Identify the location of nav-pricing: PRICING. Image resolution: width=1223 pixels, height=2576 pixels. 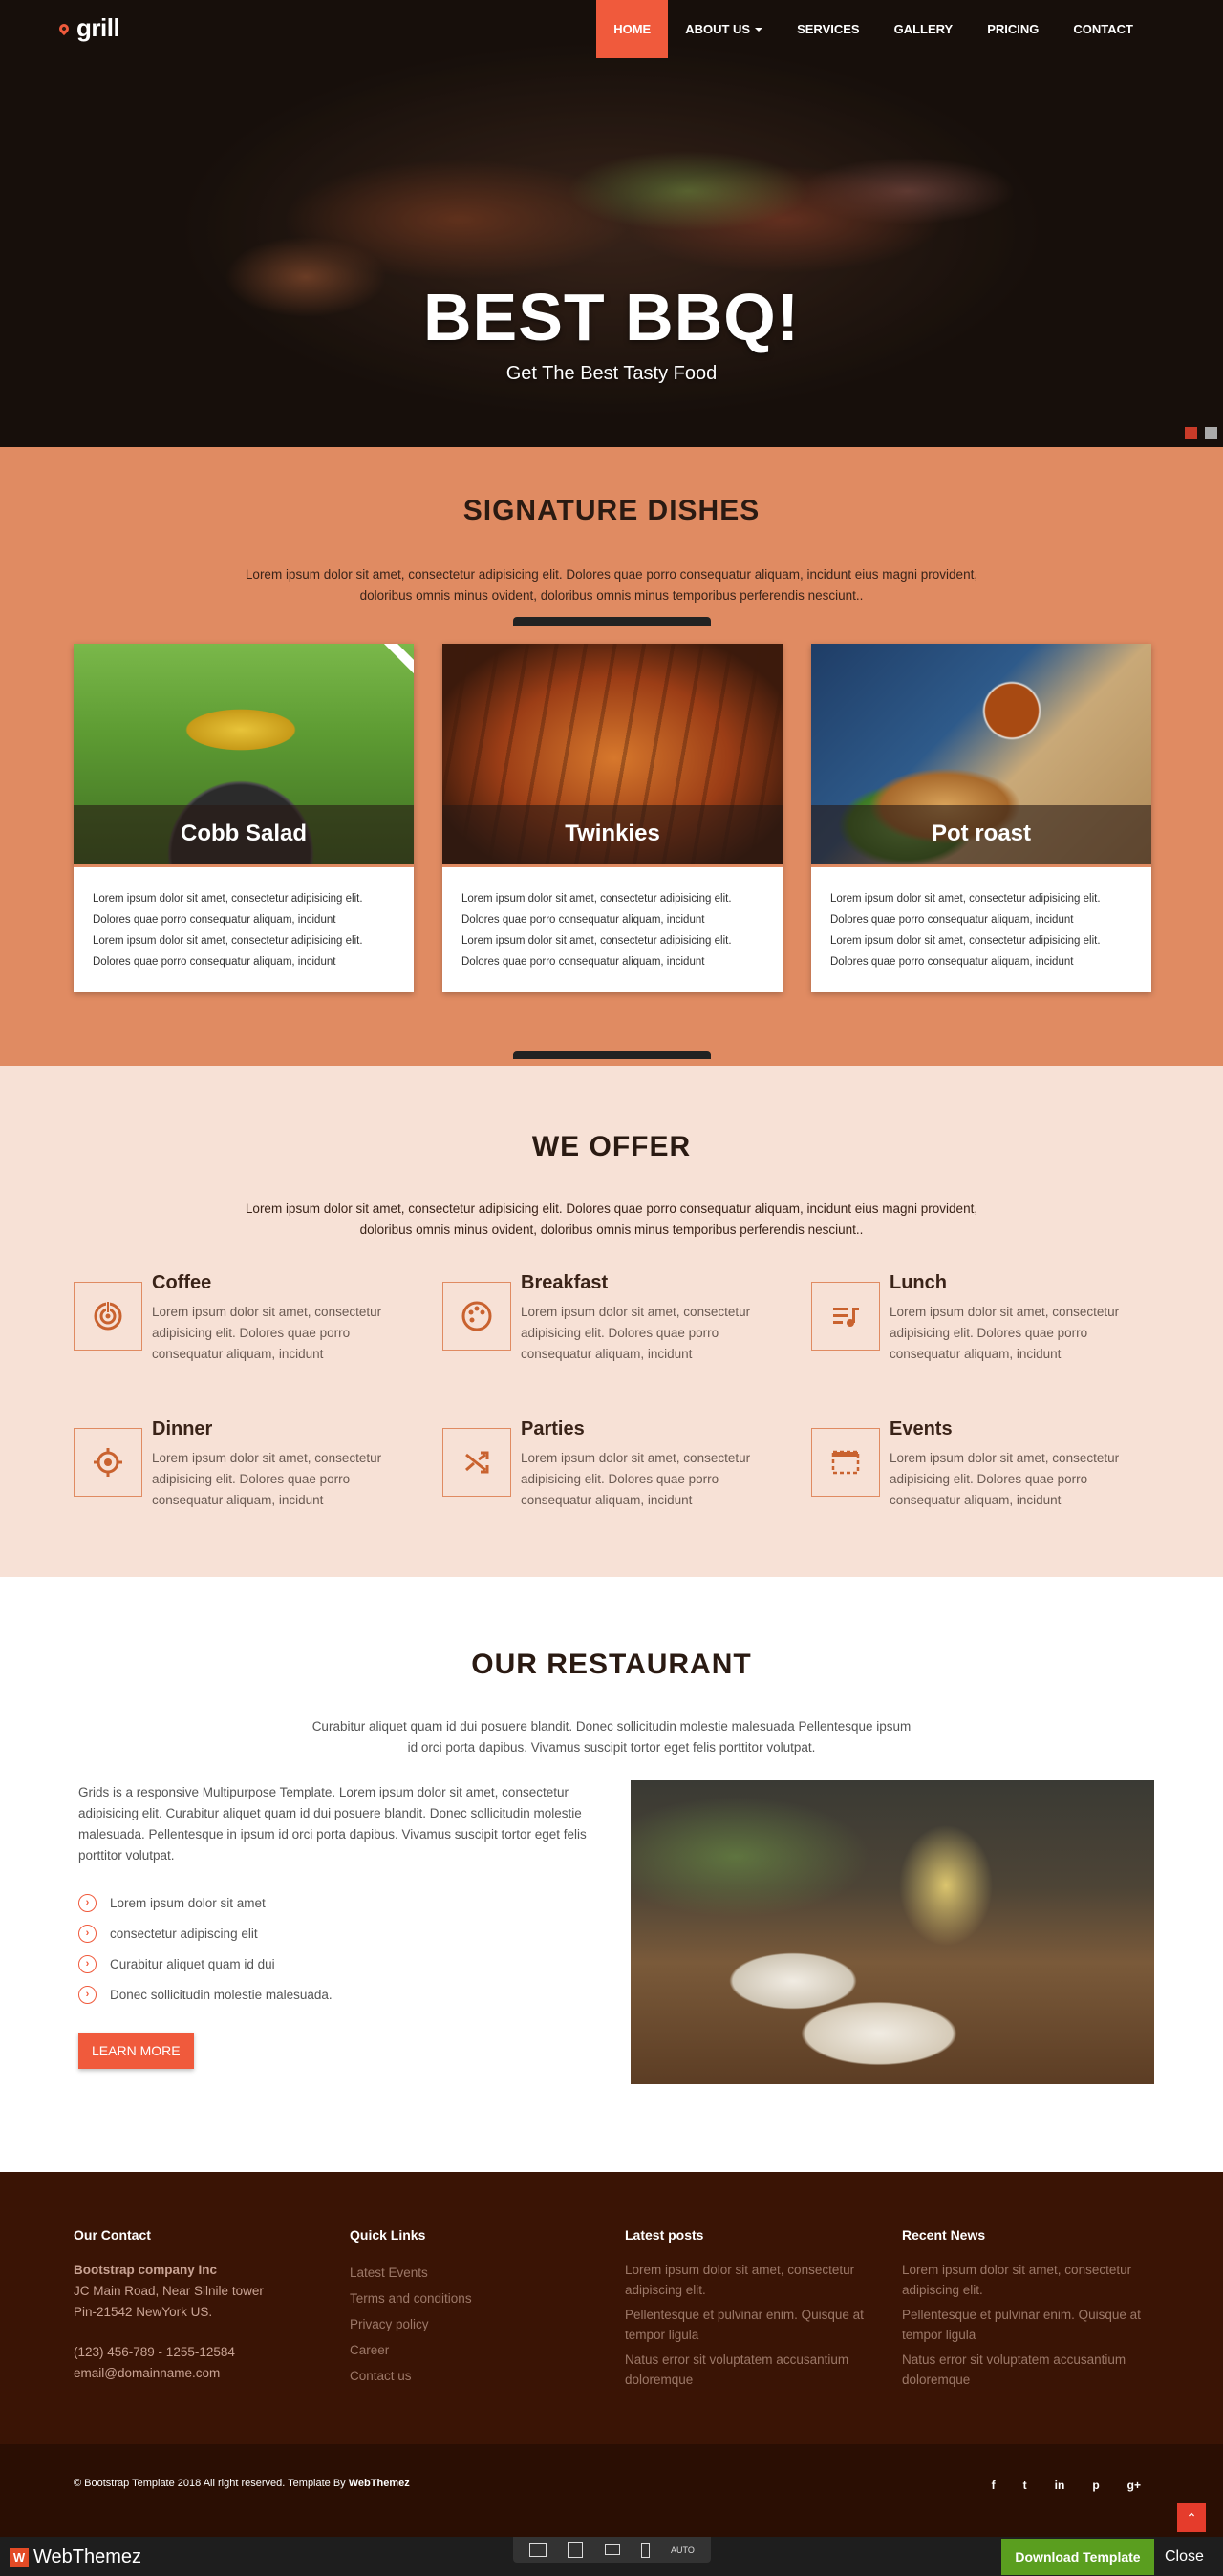
(1013, 29).